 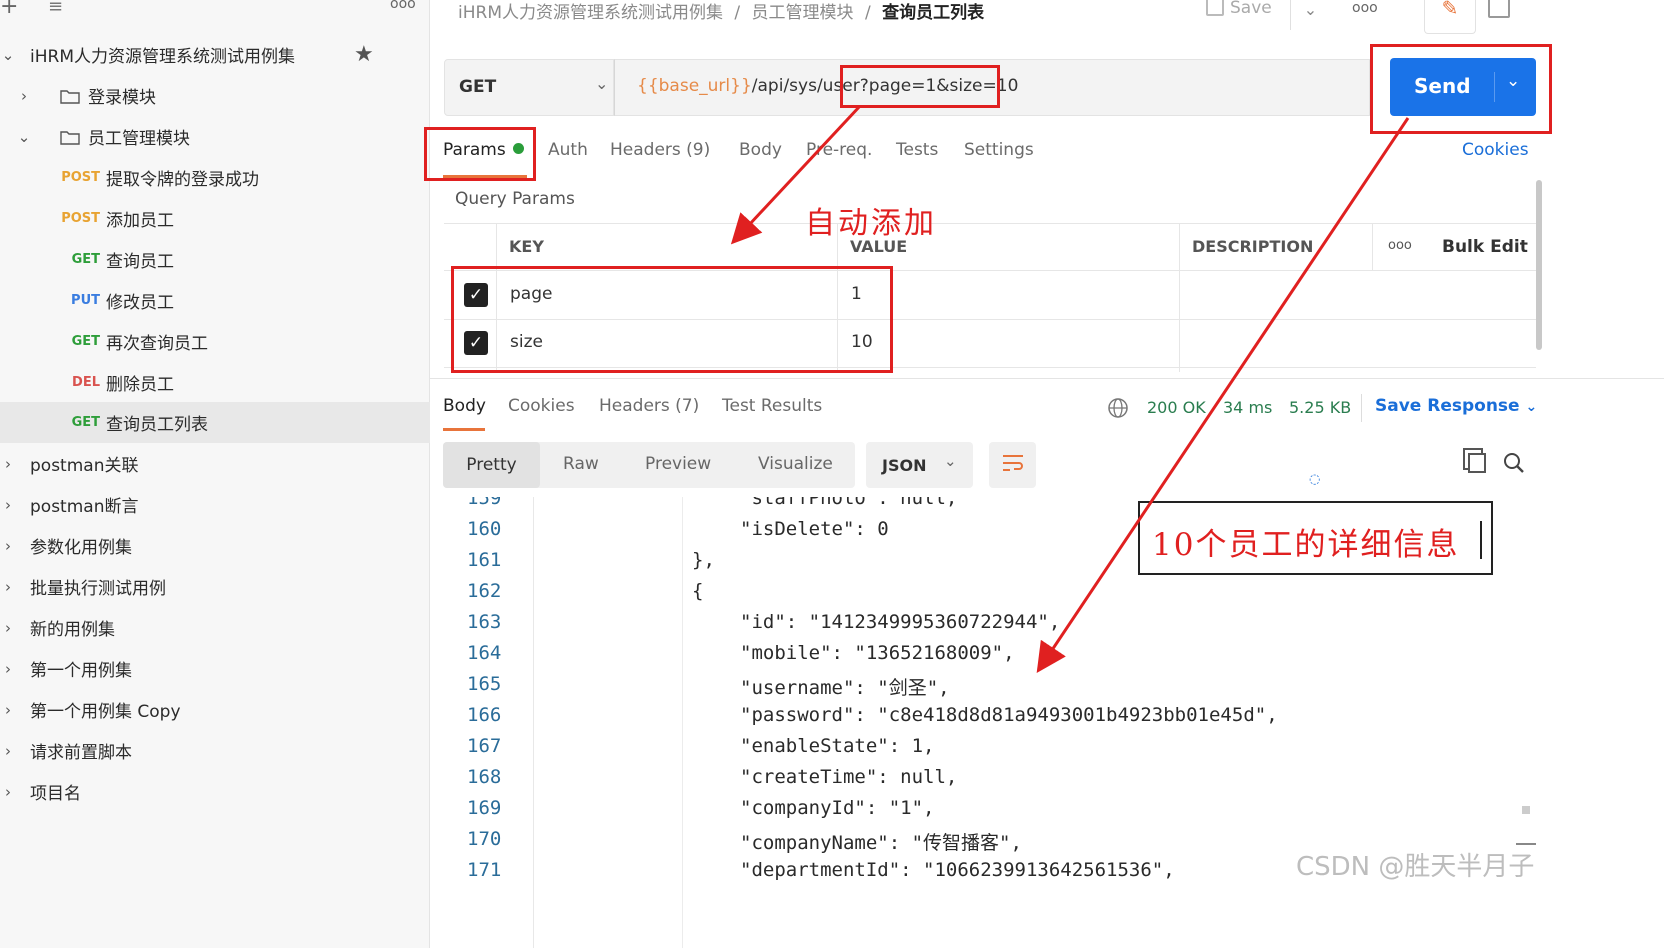 I want to click on collection-item: › 新的用例集, so click(x=215, y=627).